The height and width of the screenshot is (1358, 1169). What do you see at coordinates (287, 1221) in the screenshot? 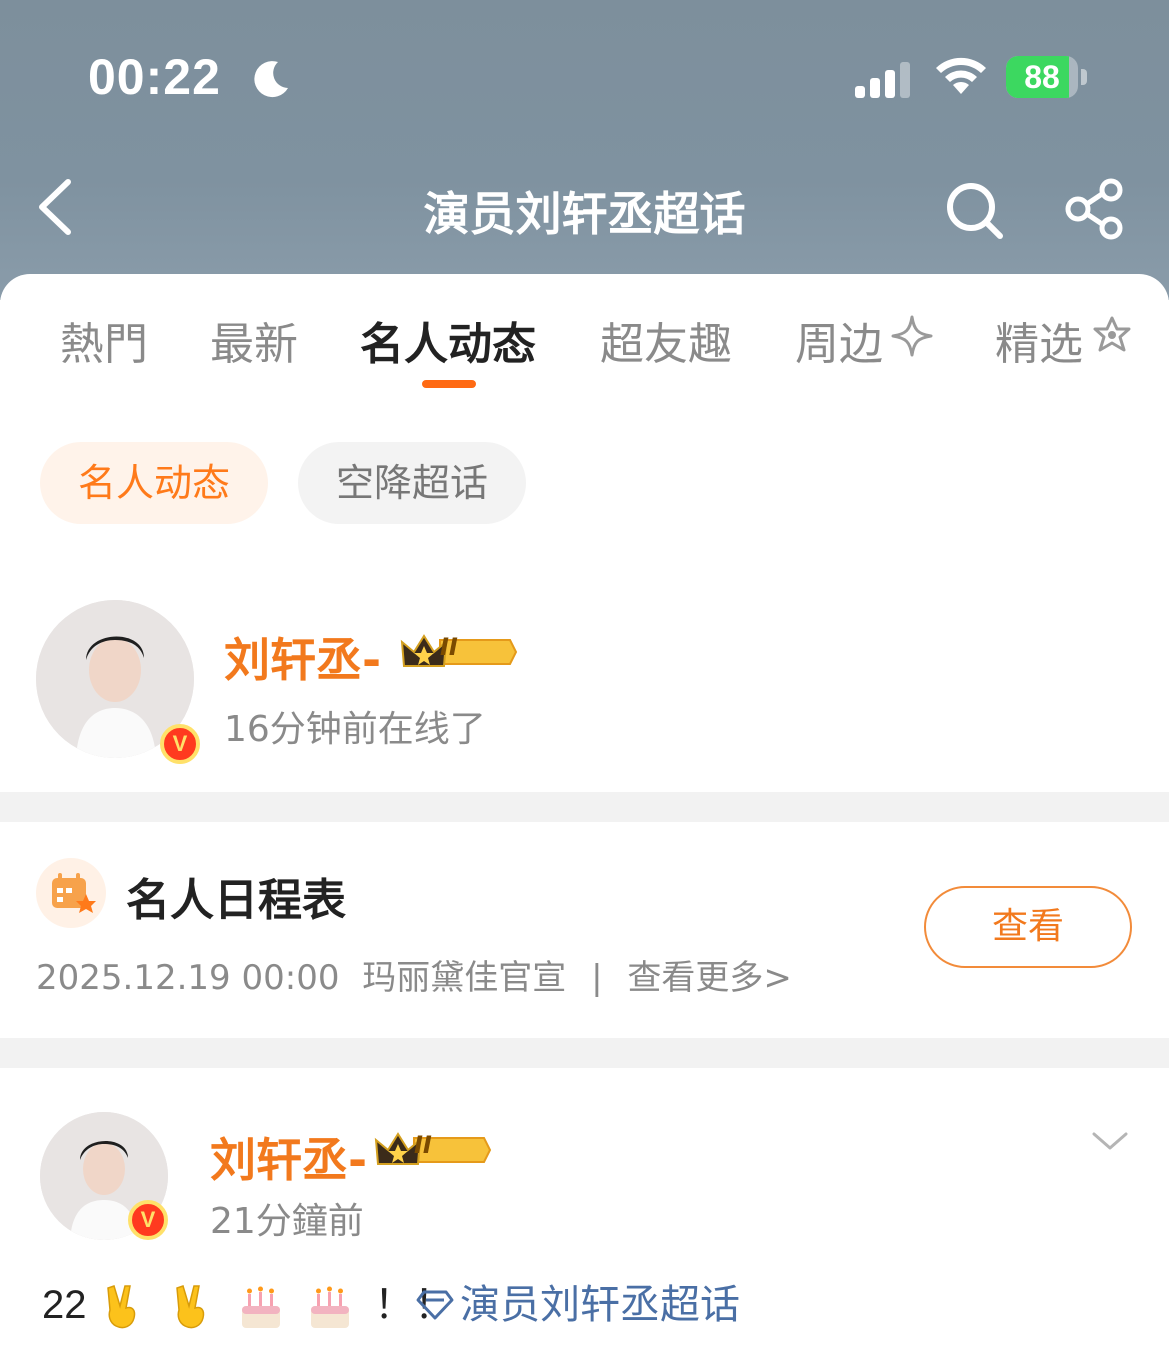
I see `post-time: 21分鐘前` at bounding box center [287, 1221].